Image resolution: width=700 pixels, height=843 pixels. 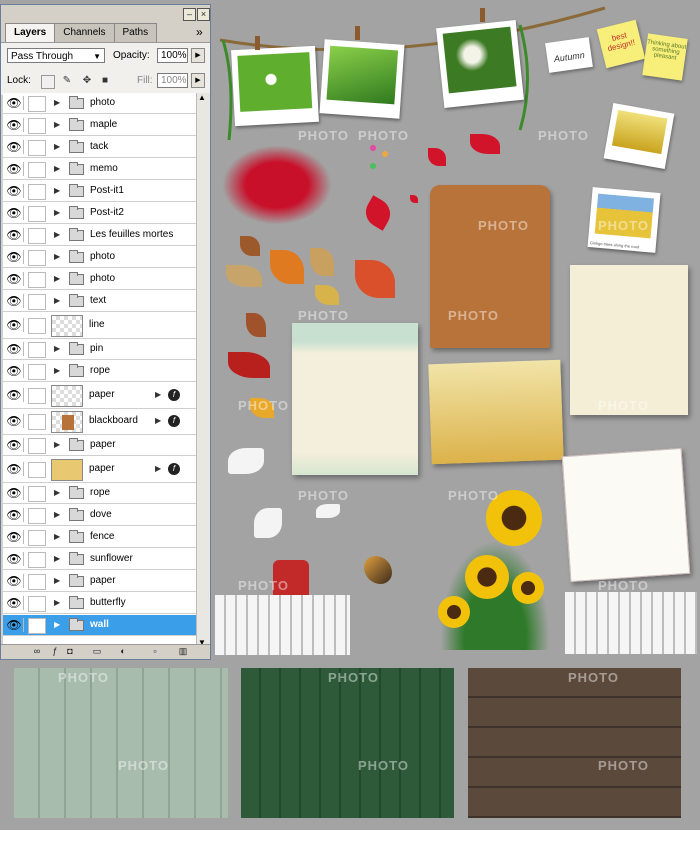 I want to click on layer-row: 👁 ▶ tack, so click(x=99, y=147).